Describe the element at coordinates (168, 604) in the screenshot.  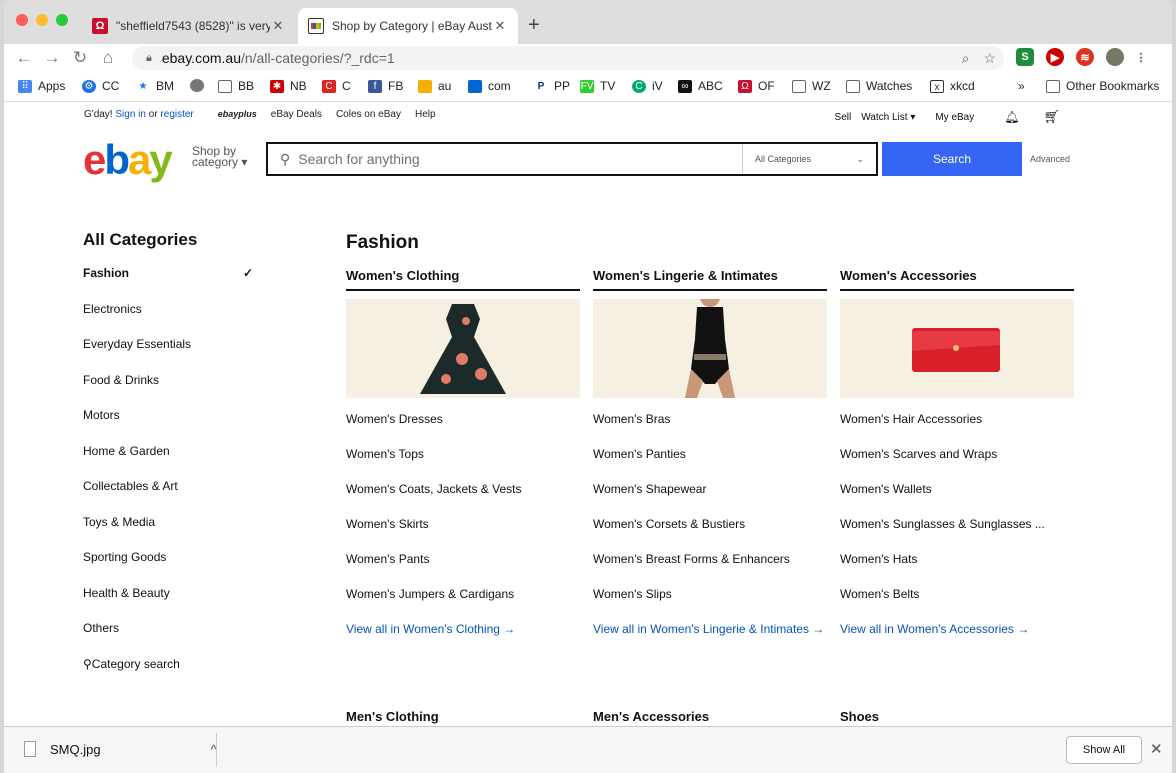
I see `sidebar-item-health: Health & Beauty` at that location.